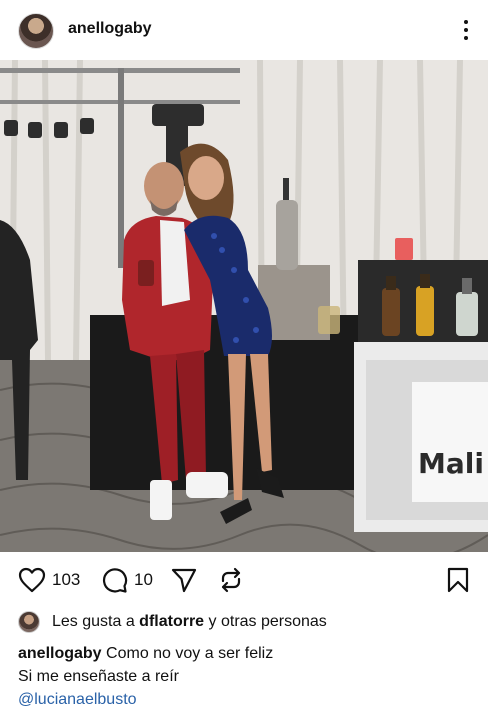 The image size is (488, 720). I want to click on bookmark-icon, so click(458, 580).